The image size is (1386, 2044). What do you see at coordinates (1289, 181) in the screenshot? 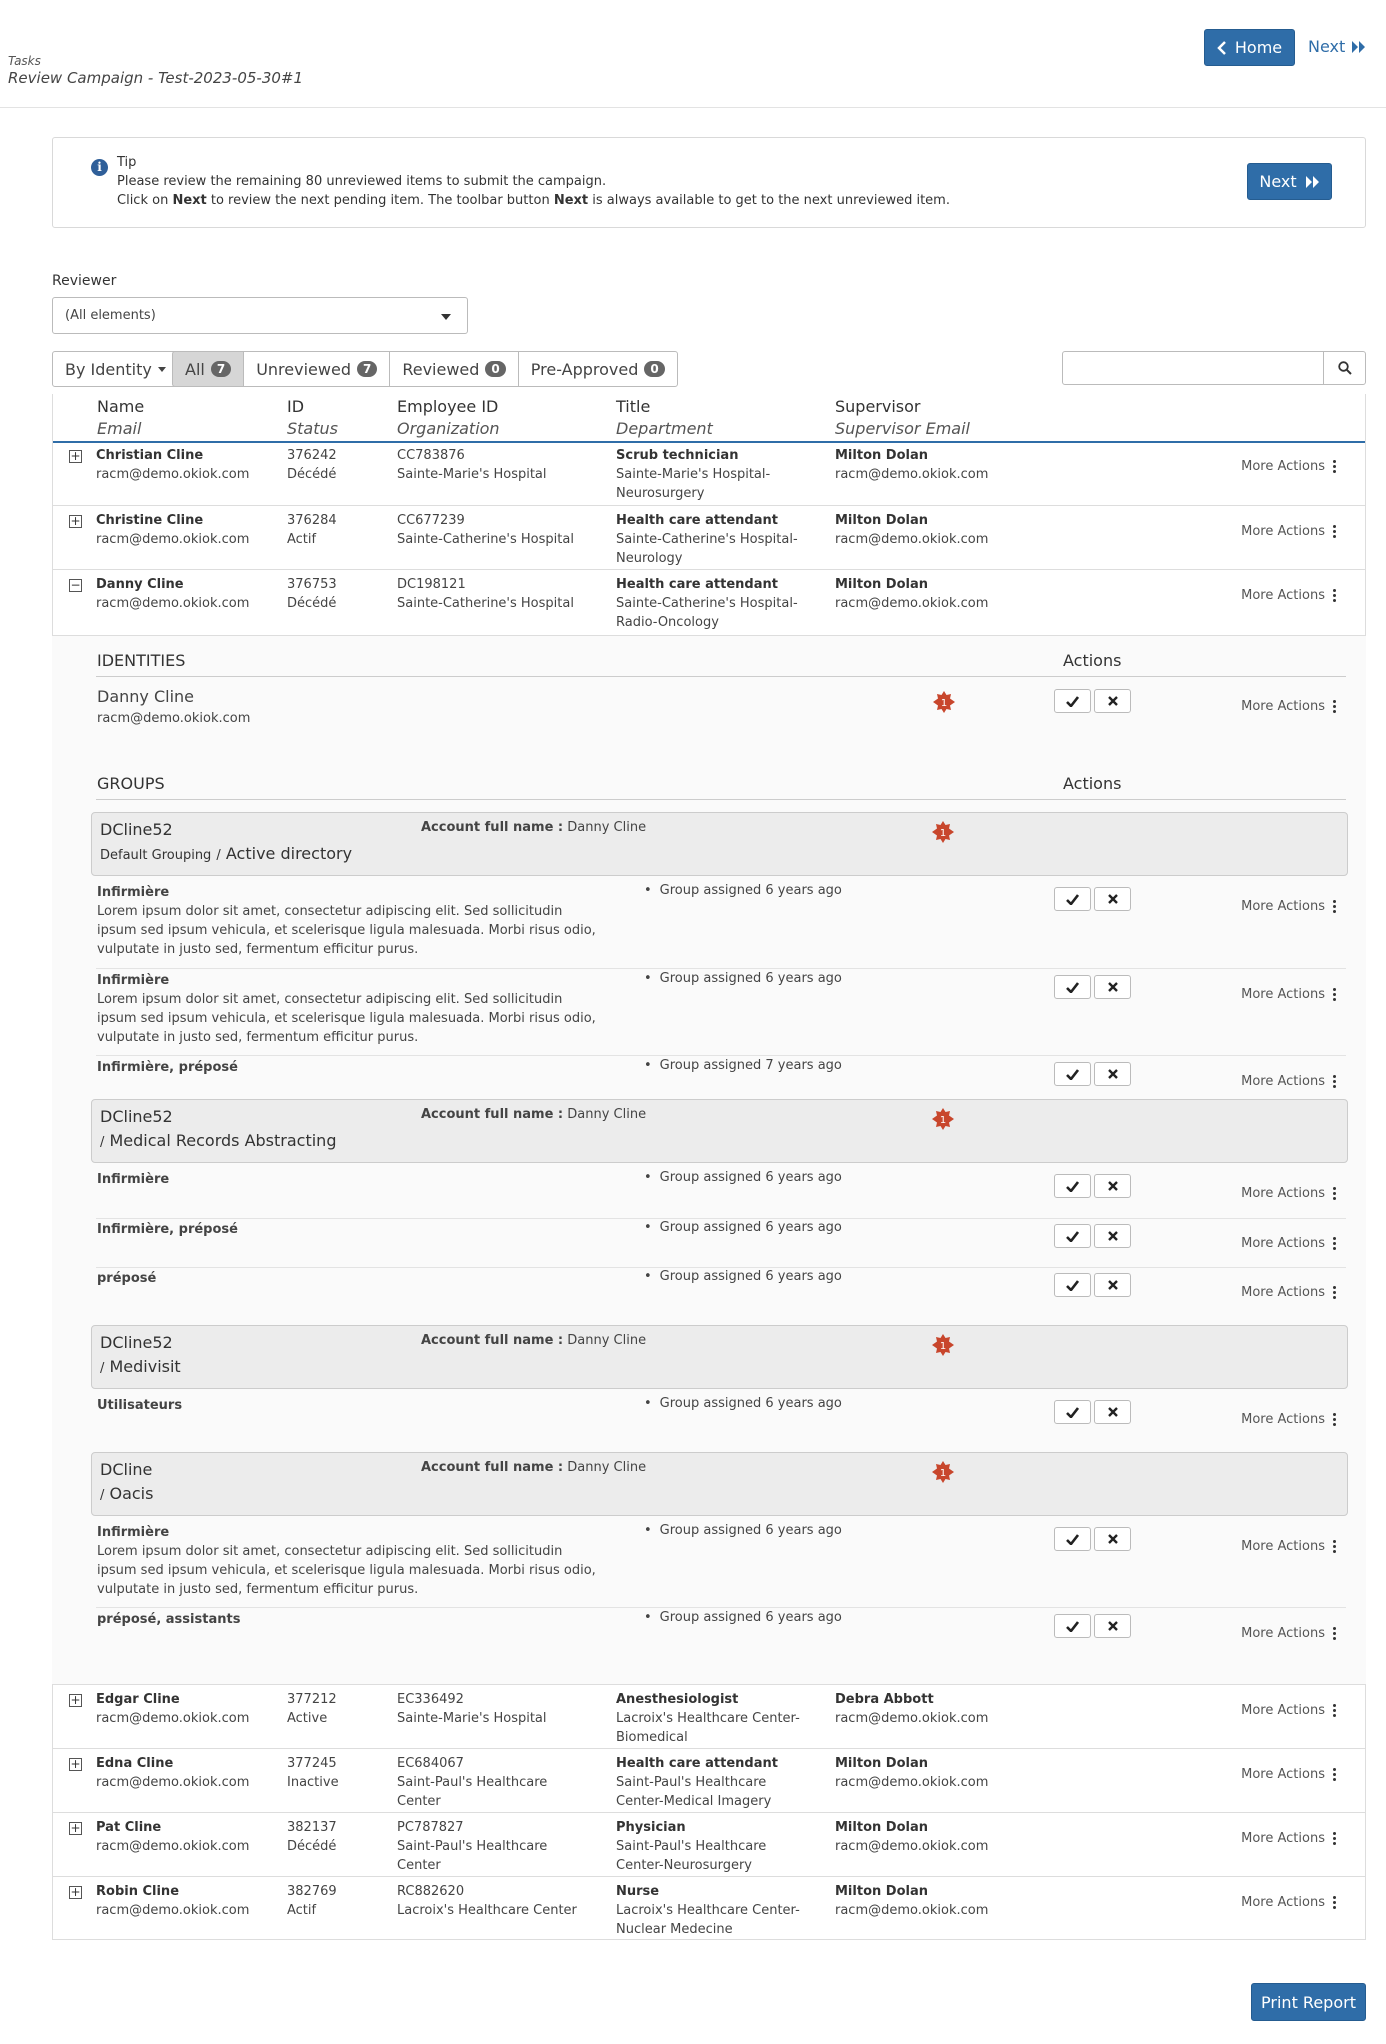
I see `tip-next-button: Next` at bounding box center [1289, 181].